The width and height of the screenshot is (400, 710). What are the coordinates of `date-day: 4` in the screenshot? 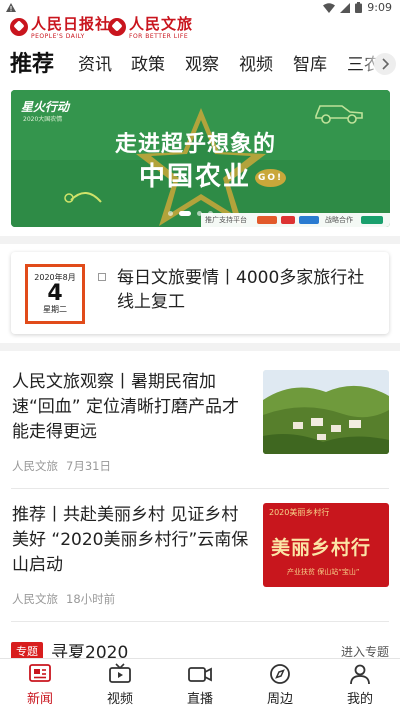 It's located at (55, 293).